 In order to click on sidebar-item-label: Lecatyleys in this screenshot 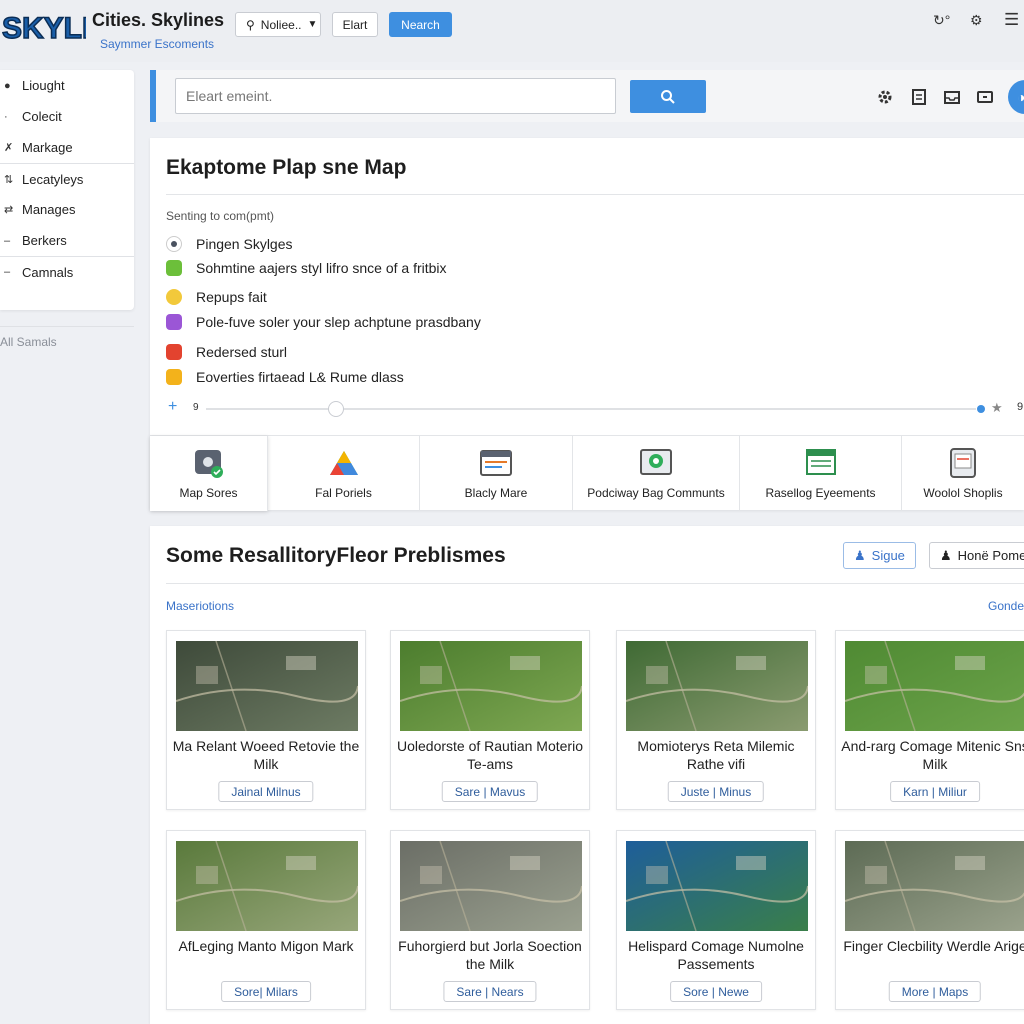, I will do `click(53, 179)`.